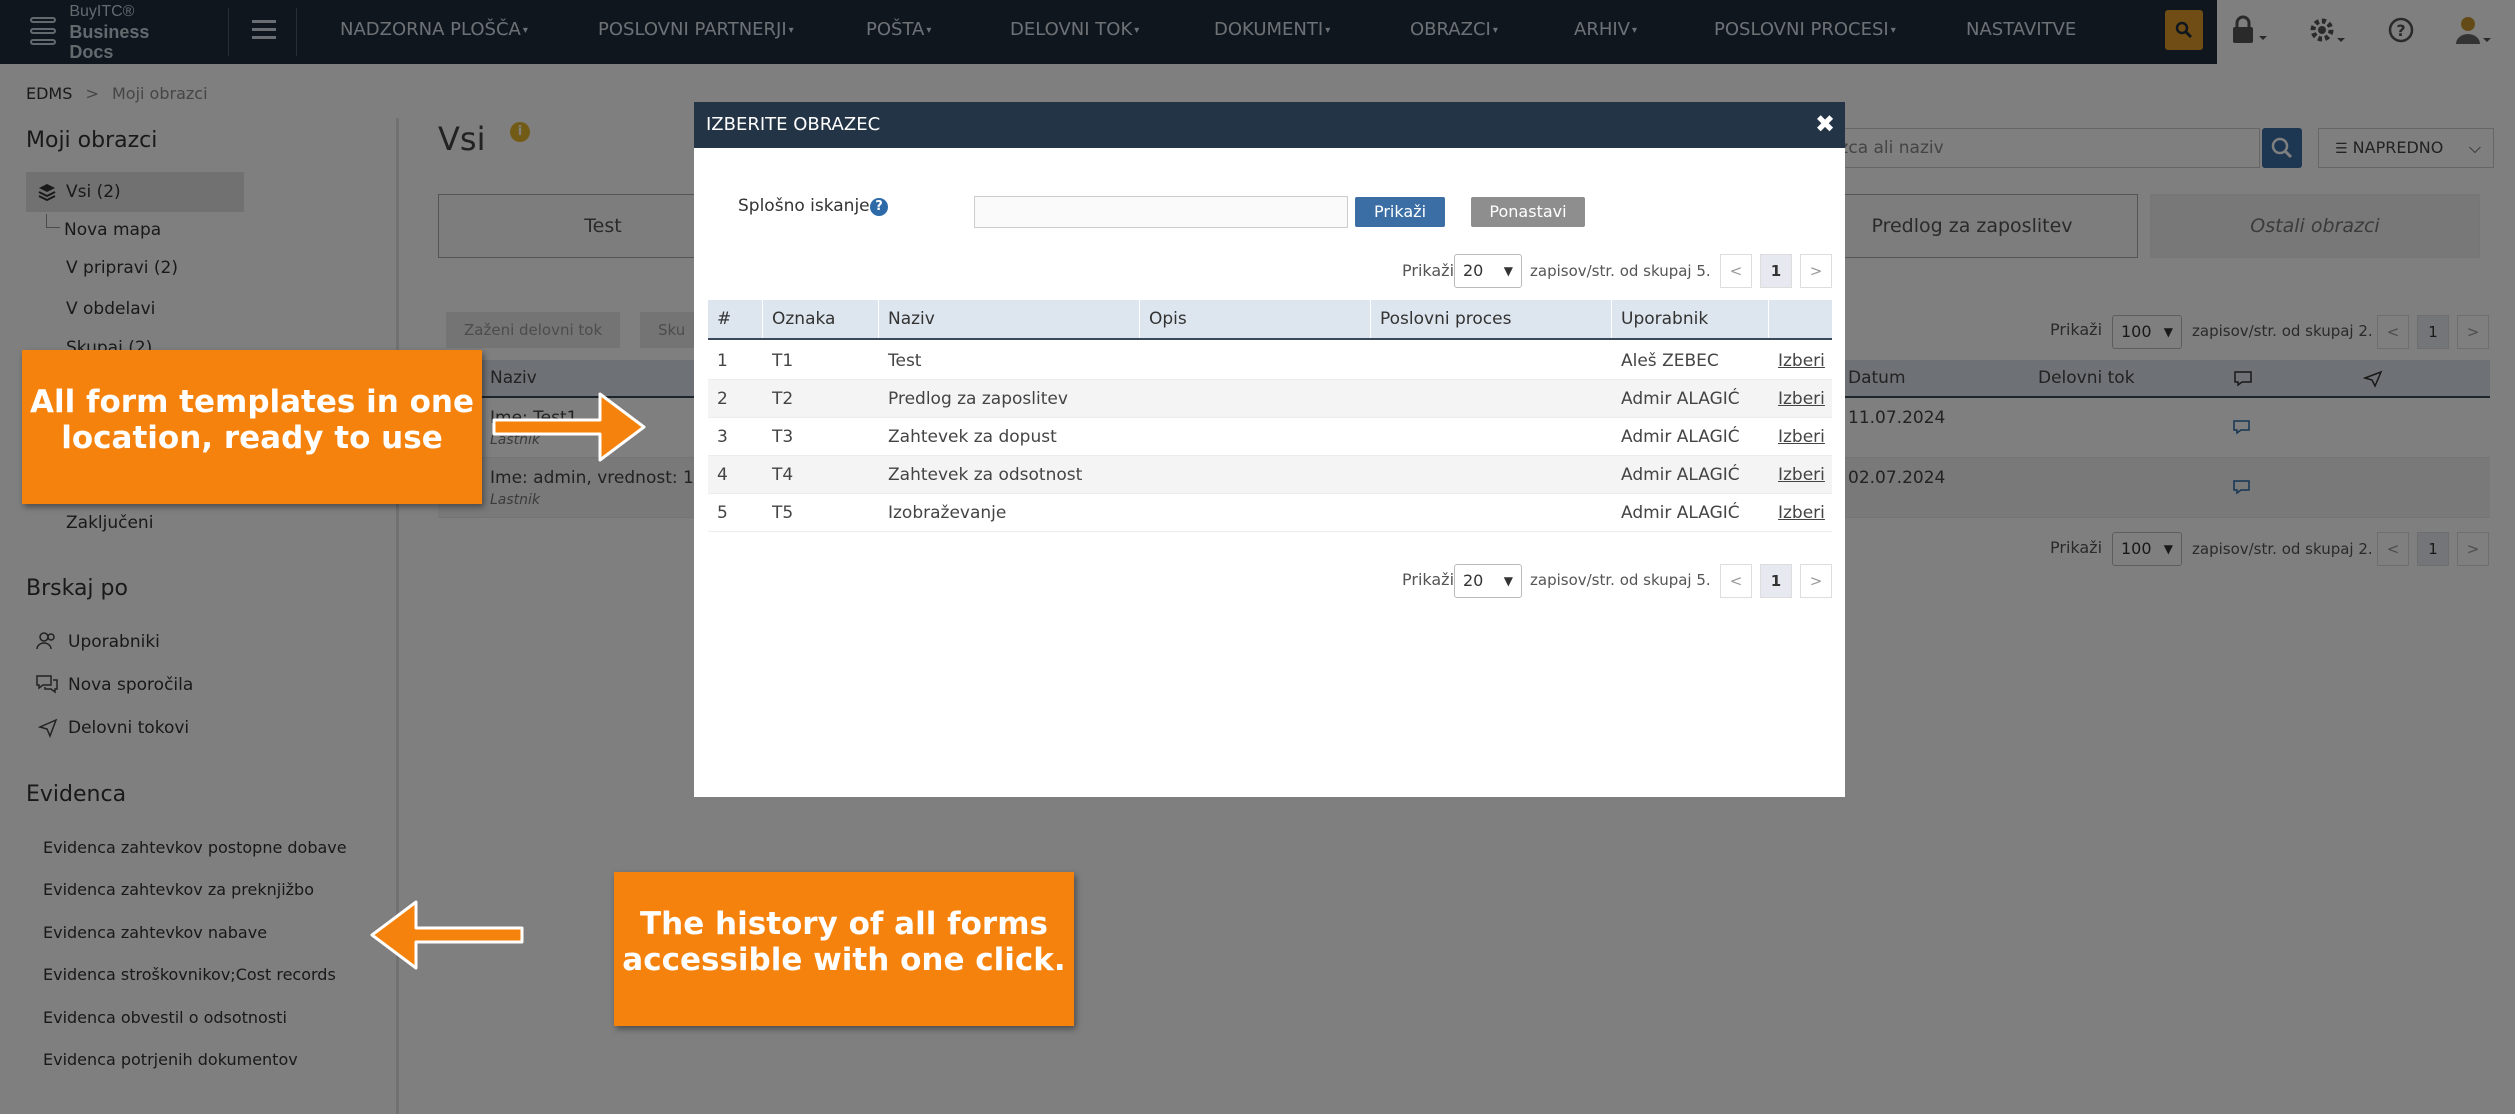 This screenshot has height=1114, width=2515. What do you see at coordinates (1161, 212) in the screenshot?
I see `general-search-input` at bounding box center [1161, 212].